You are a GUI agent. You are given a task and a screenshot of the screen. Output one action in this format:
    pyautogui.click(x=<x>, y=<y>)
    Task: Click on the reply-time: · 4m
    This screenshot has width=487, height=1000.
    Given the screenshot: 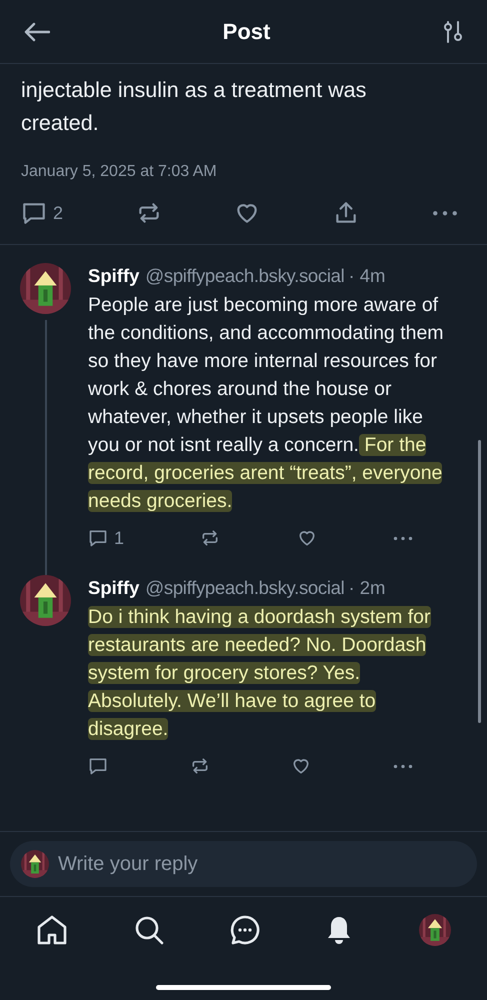 What is the action you would take?
    pyautogui.click(x=367, y=276)
    